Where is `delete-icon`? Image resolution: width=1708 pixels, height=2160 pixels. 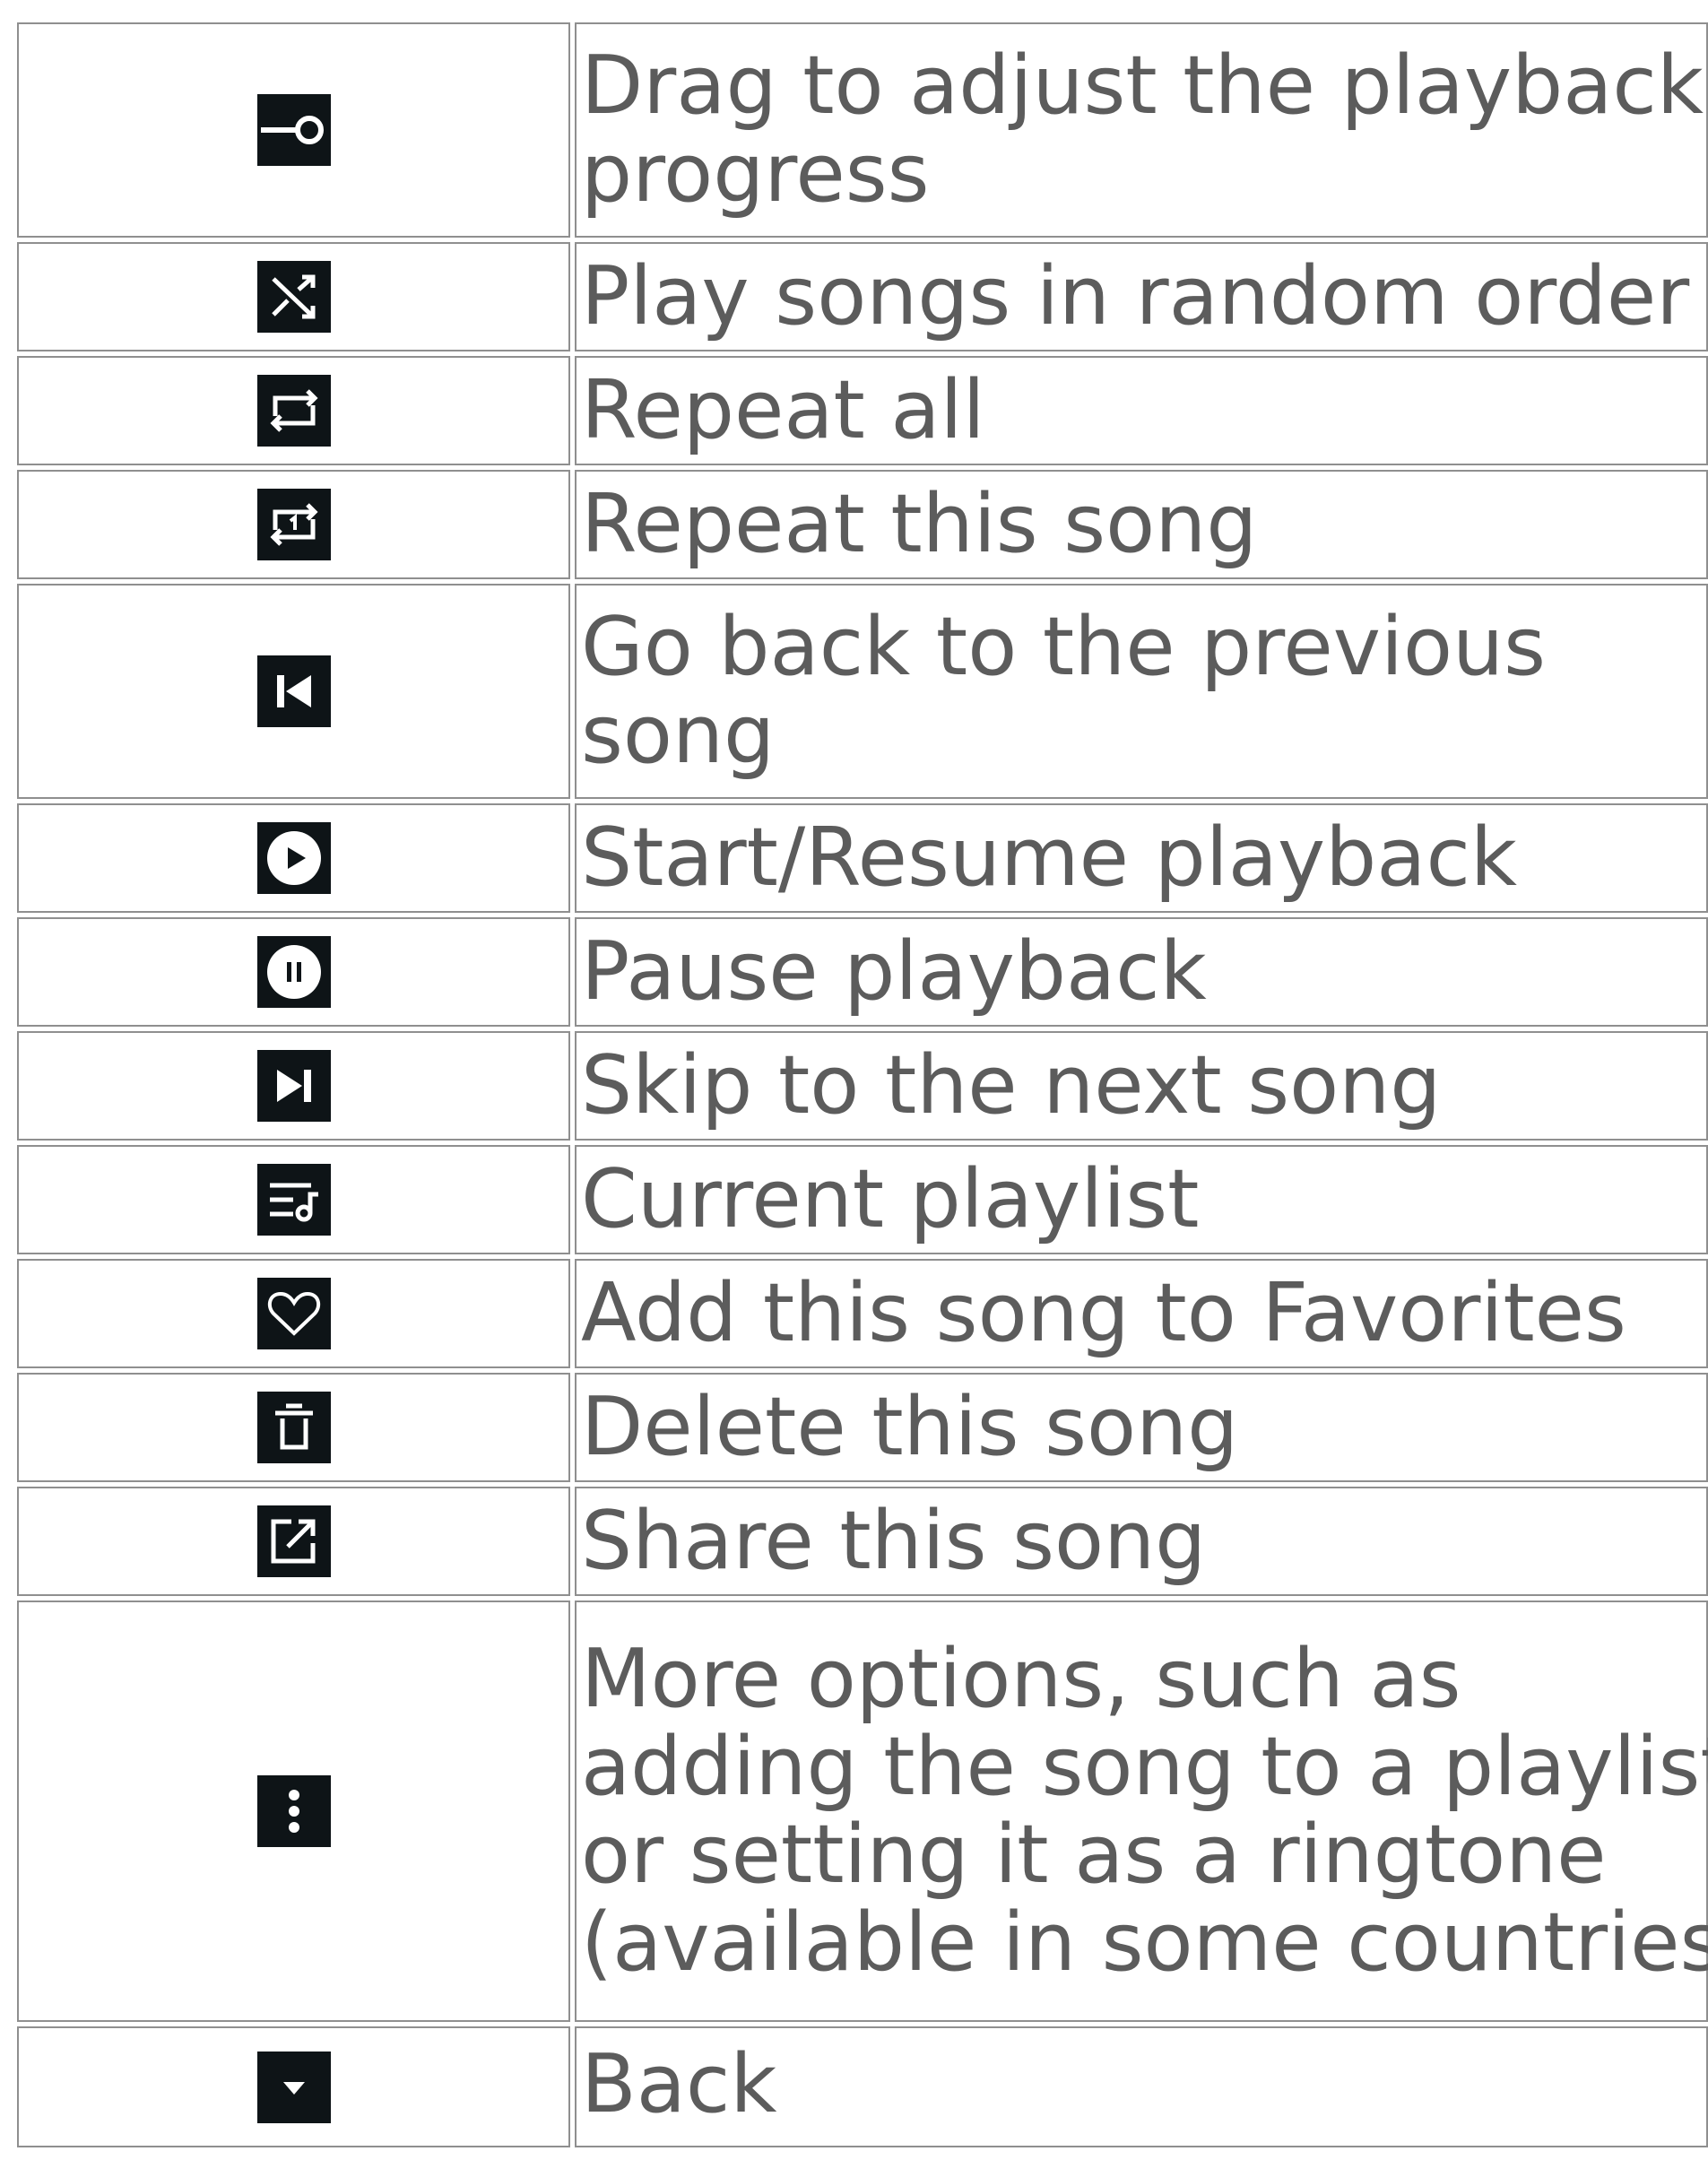
delete-icon is located at coordinates (293, 1427).